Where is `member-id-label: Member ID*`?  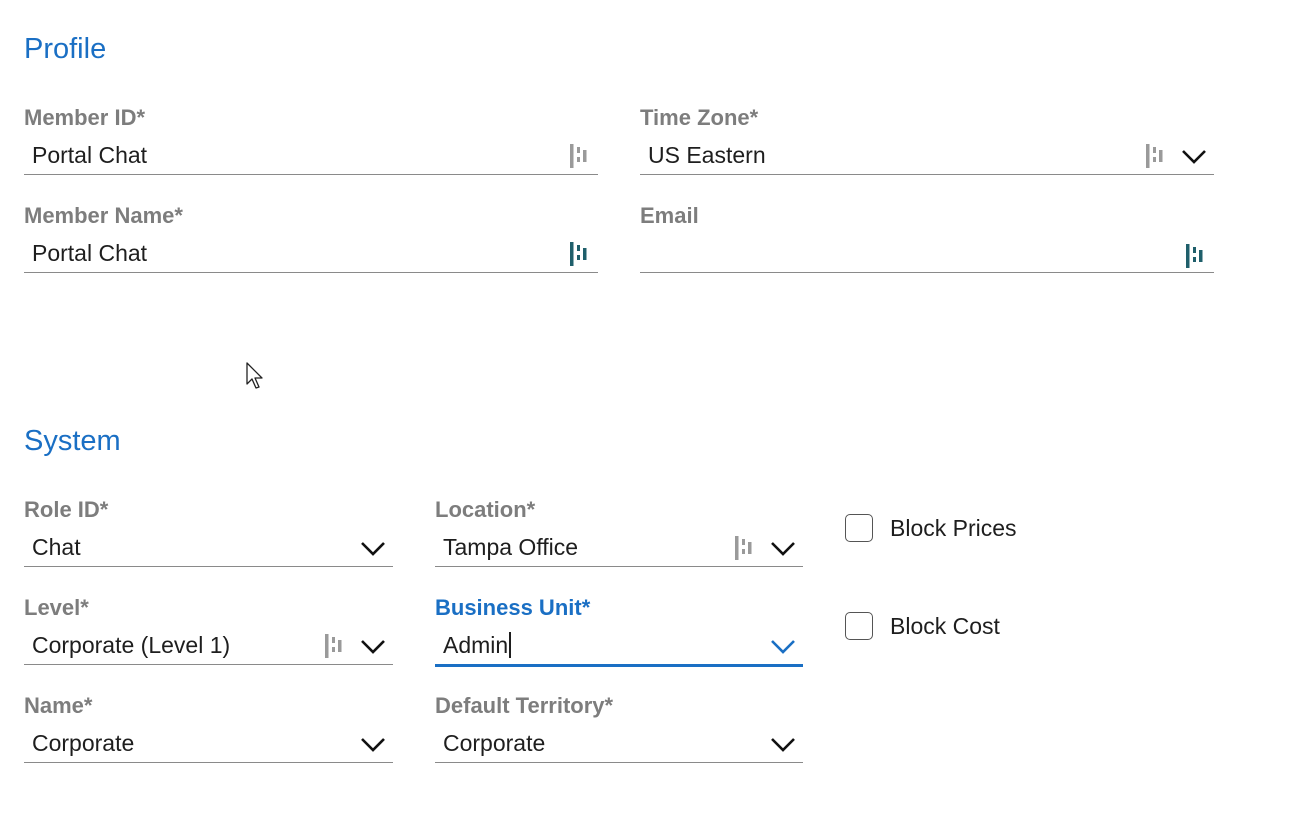 member-id-label: Member ID* is located at coordinates (85, 117).